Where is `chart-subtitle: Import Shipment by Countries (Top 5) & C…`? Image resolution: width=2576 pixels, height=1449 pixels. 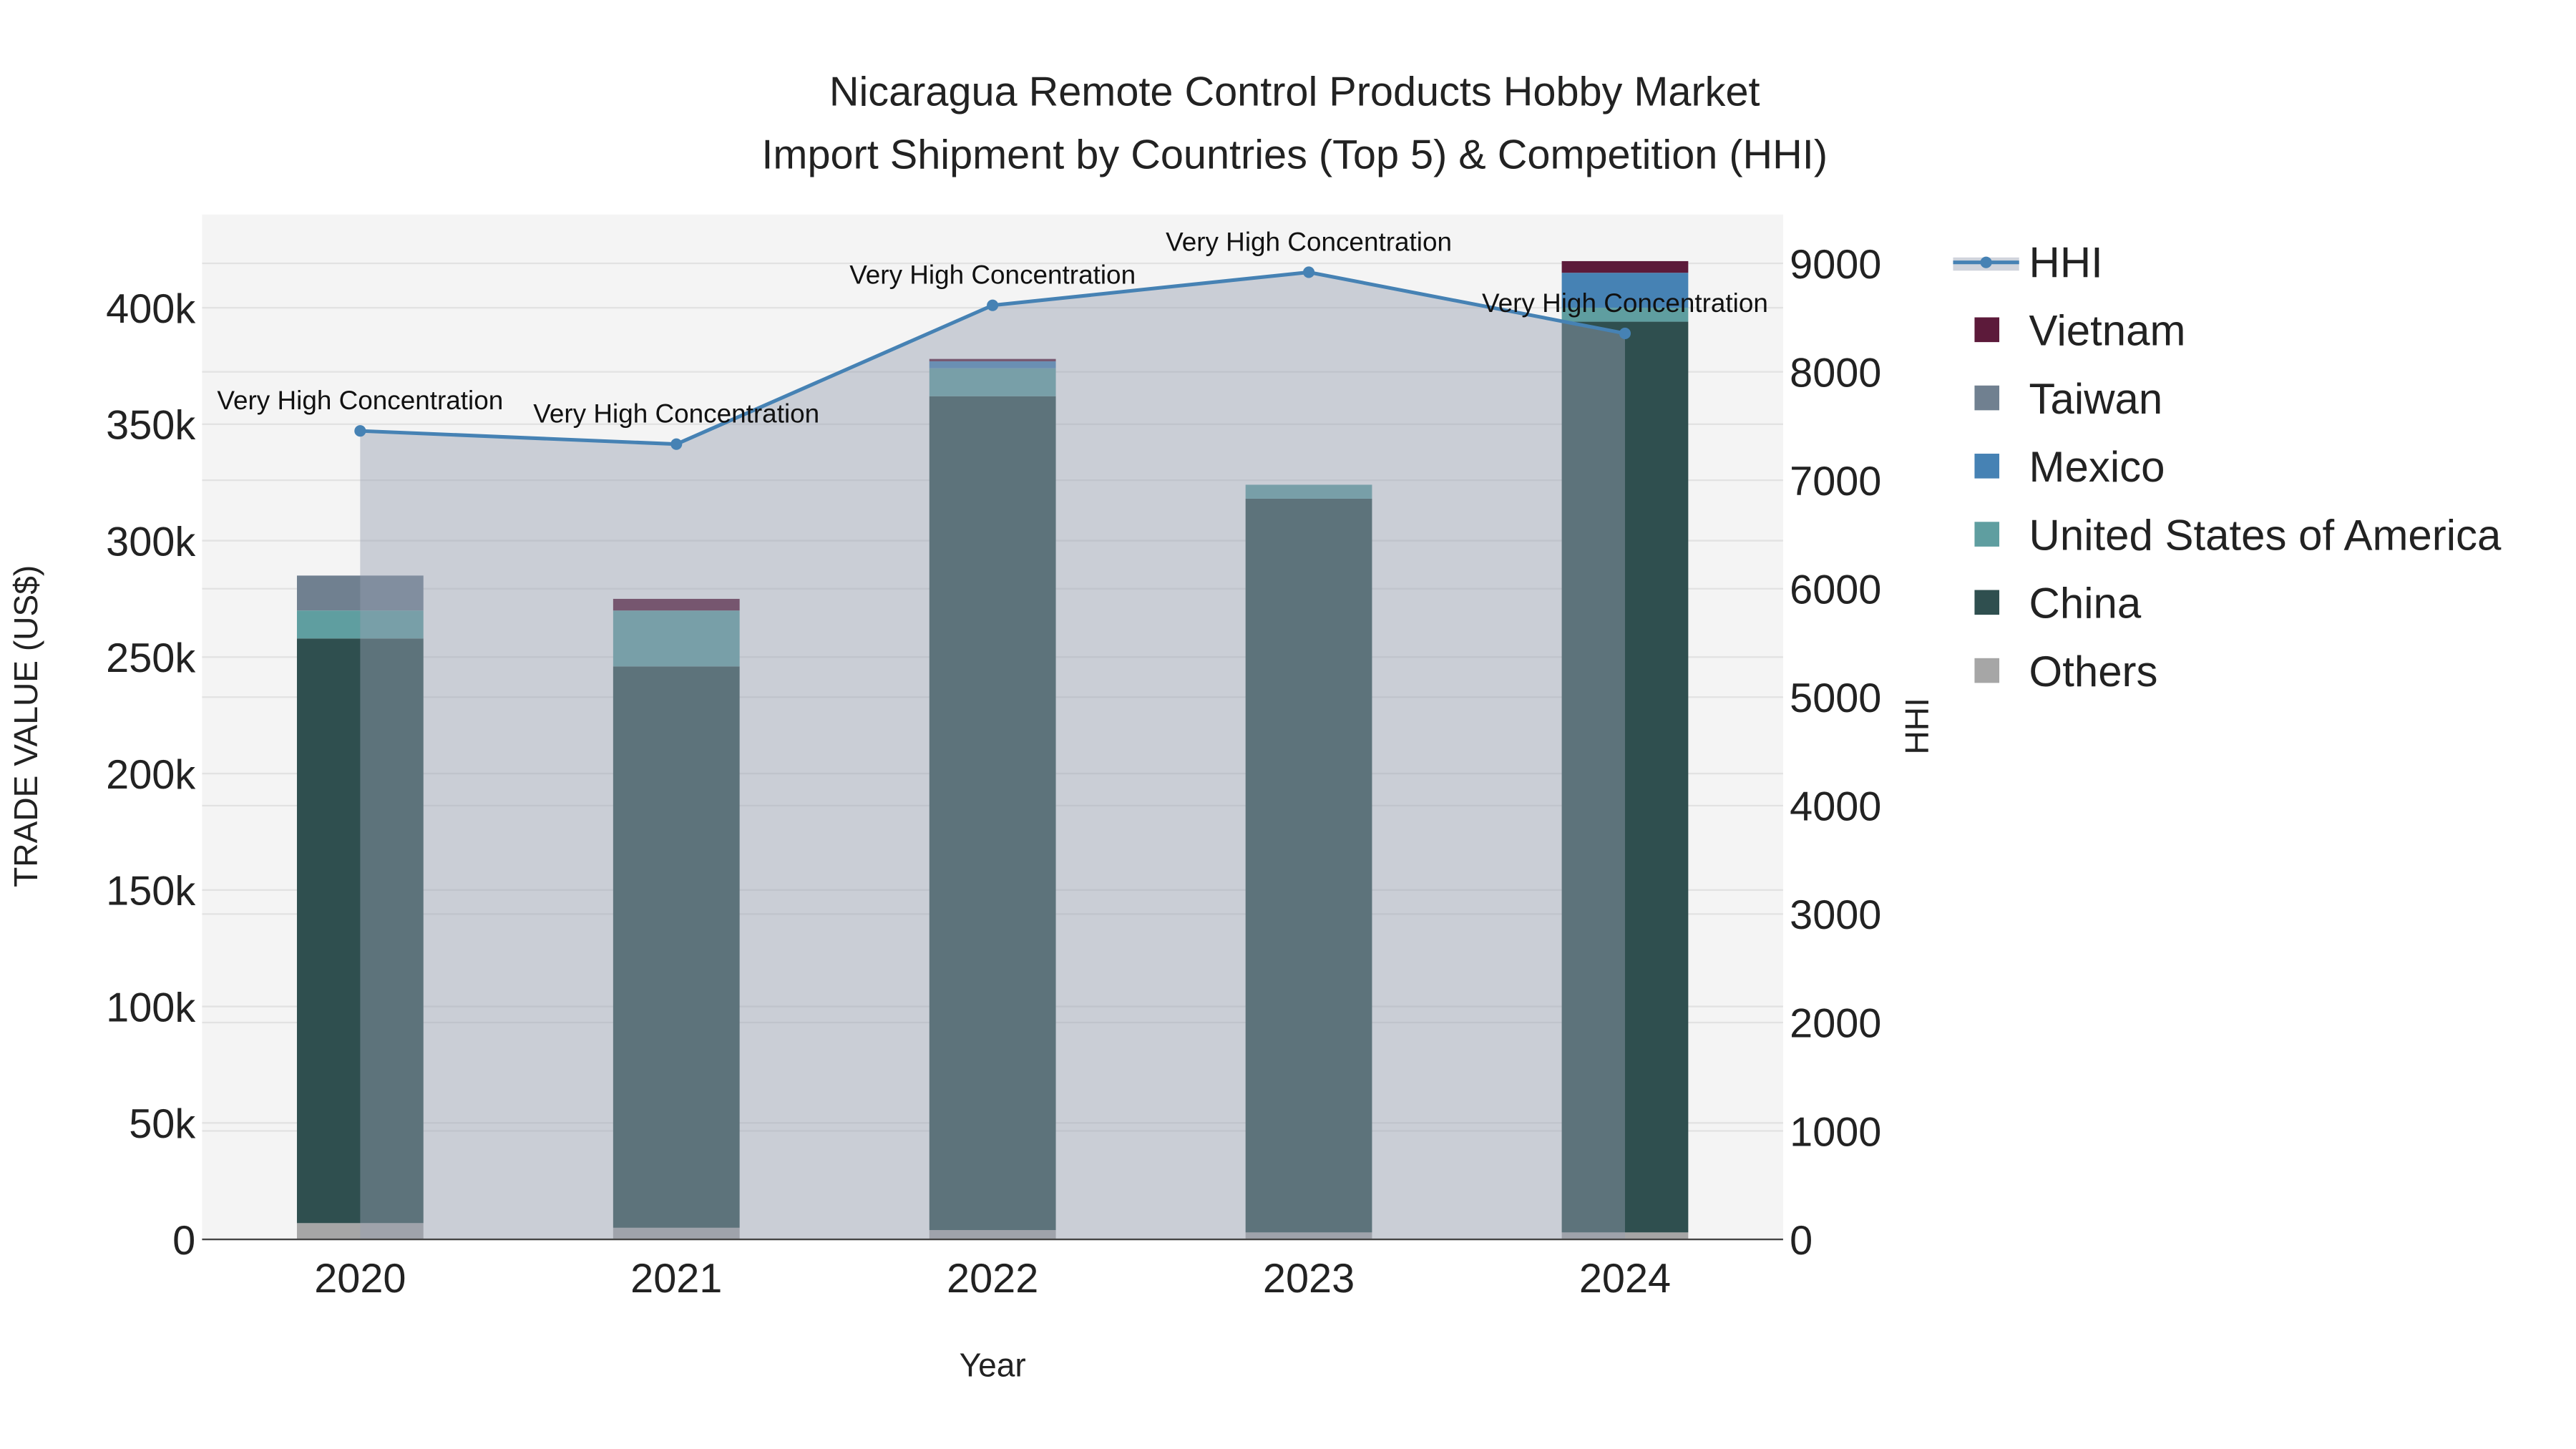 chart-subtitle: Import Shipment by Countries (Top 5) & C… is located at coordinates (1294, 154).